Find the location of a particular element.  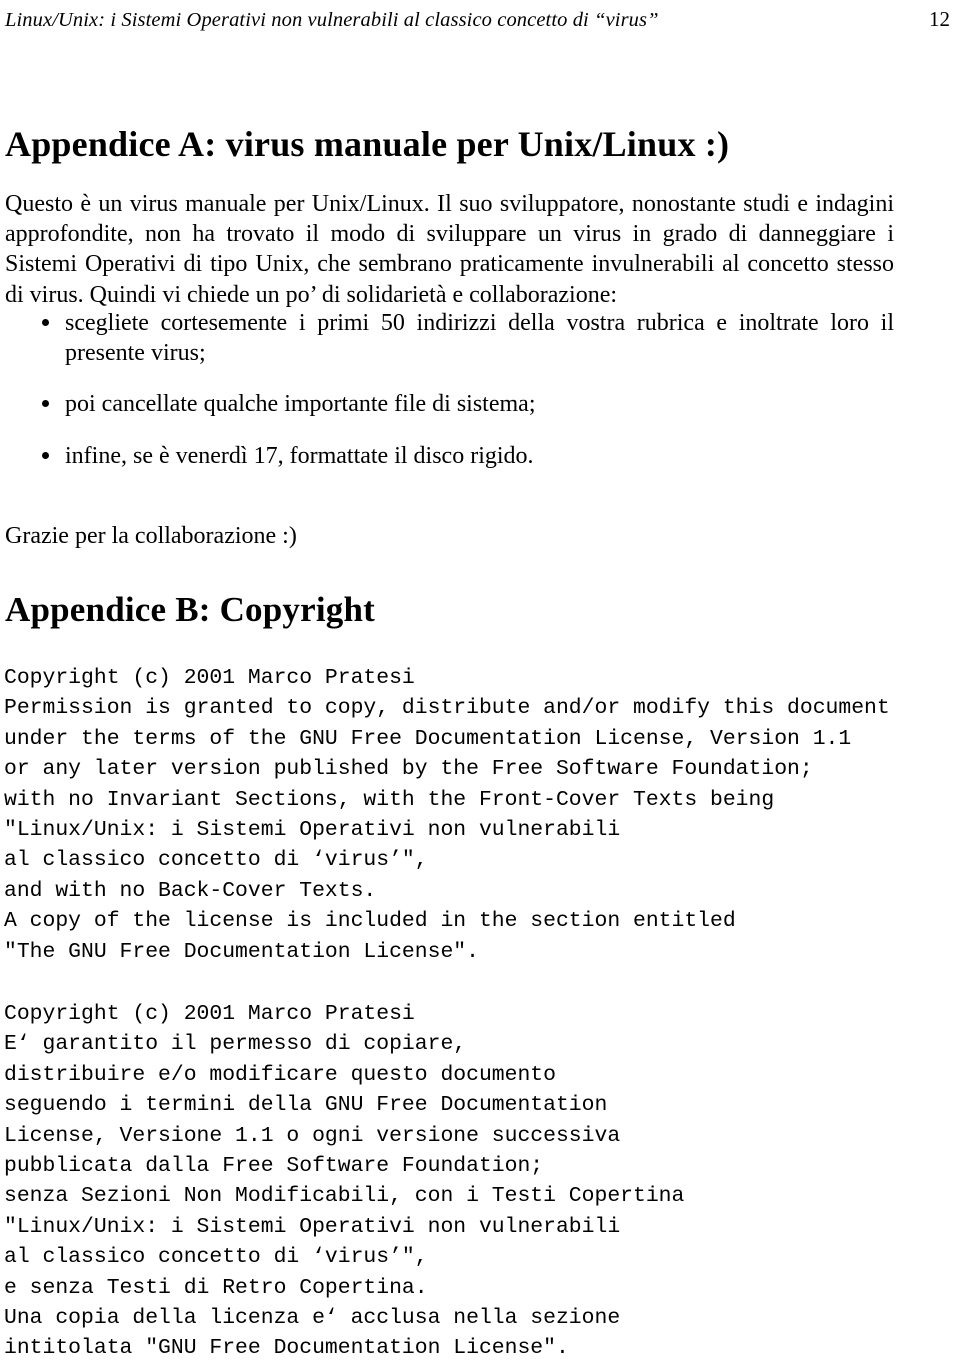

license-line: e senza Testi di Retro Copertina. is located at coordinates (216, 1287).